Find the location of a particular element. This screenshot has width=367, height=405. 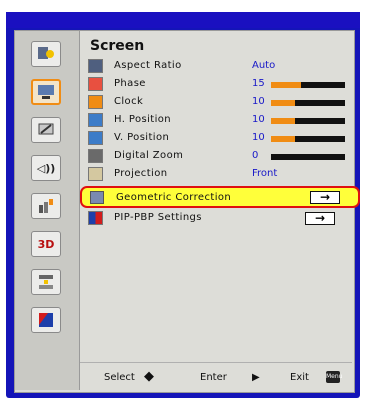

enter-label: Enter is located at coordinates (213, 377).